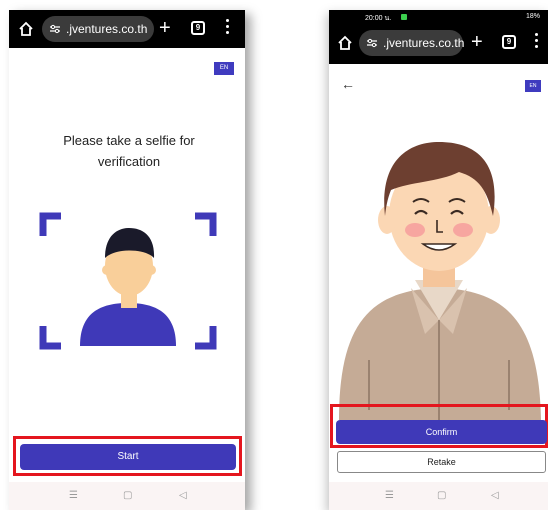 The width and height of the screenshot is (548, 510). What do you see at coordinates (128, 457) in the screenshot?
I see `start-button: Start` at bounding box center [128, 457].